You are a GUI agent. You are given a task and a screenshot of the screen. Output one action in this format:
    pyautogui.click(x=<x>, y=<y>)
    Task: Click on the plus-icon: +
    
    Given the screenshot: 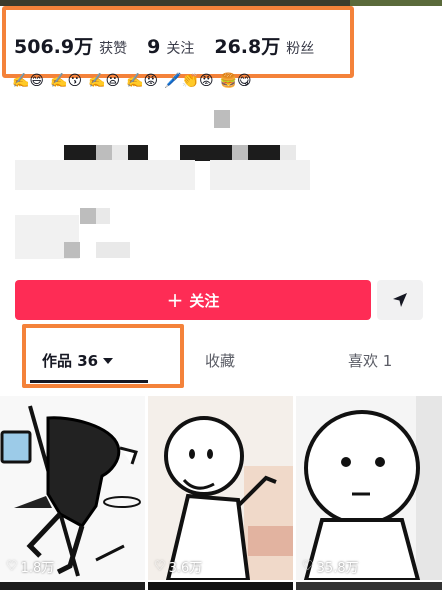 What is the action you would take?
    pyautogui.click(x=175, y=300)
    